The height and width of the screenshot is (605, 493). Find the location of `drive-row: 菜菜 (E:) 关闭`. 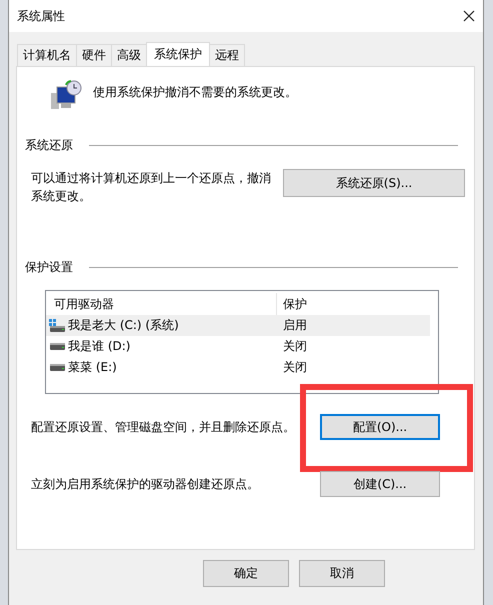

drive-row: 菜菜 (E:) 关闭 is located at coordinates (238, 367).